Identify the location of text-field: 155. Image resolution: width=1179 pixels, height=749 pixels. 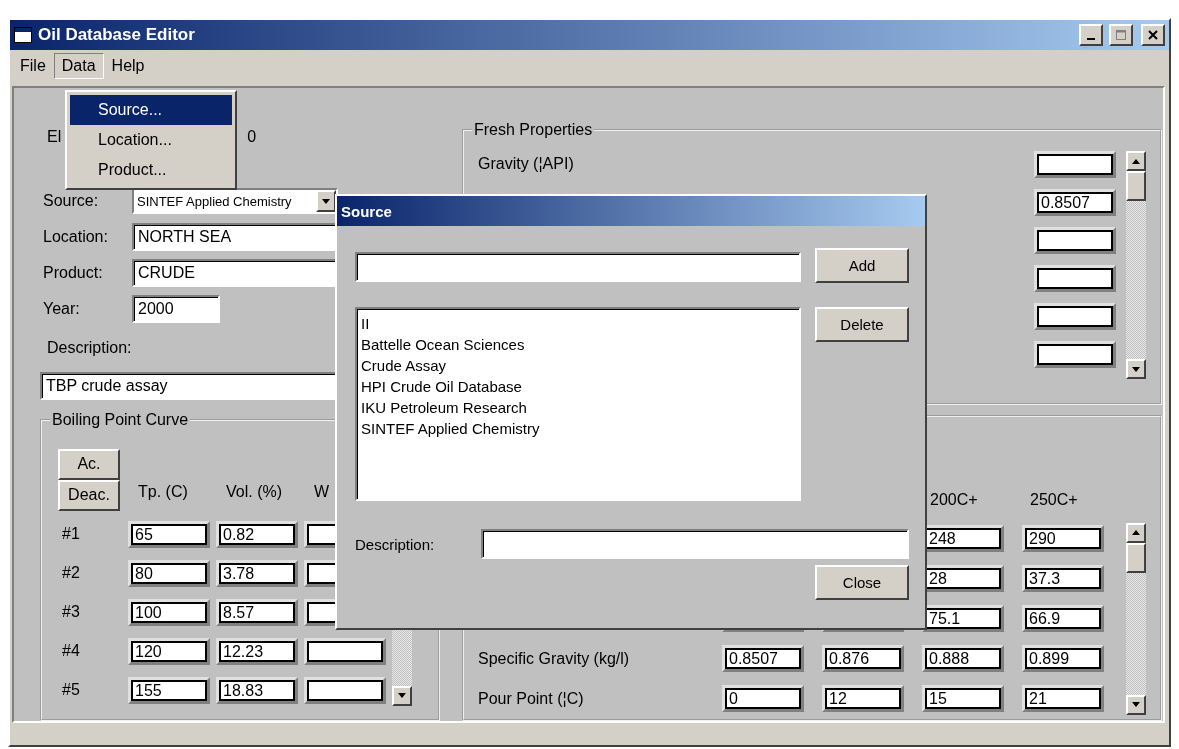
(169, 690).